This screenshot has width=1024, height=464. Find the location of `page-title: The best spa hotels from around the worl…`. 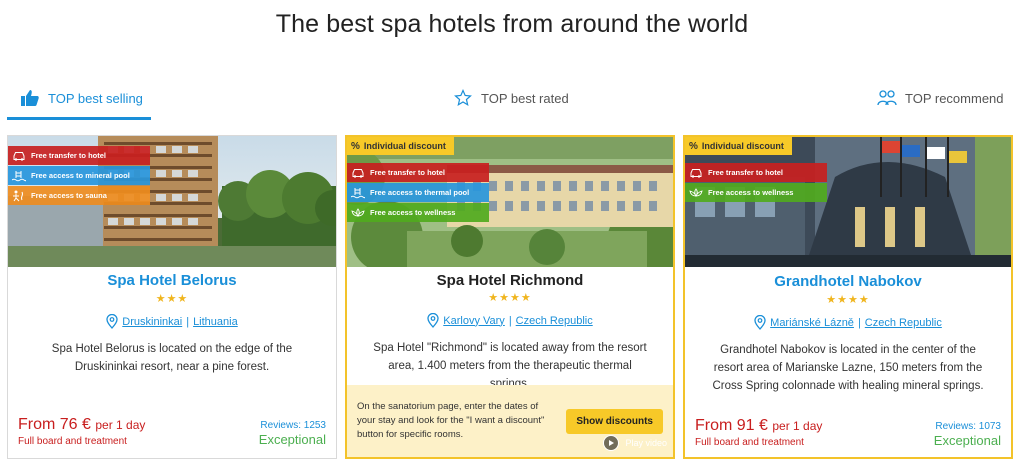

page-title: The best spa hotels from around the worl… is located at coordinates (512, 24).